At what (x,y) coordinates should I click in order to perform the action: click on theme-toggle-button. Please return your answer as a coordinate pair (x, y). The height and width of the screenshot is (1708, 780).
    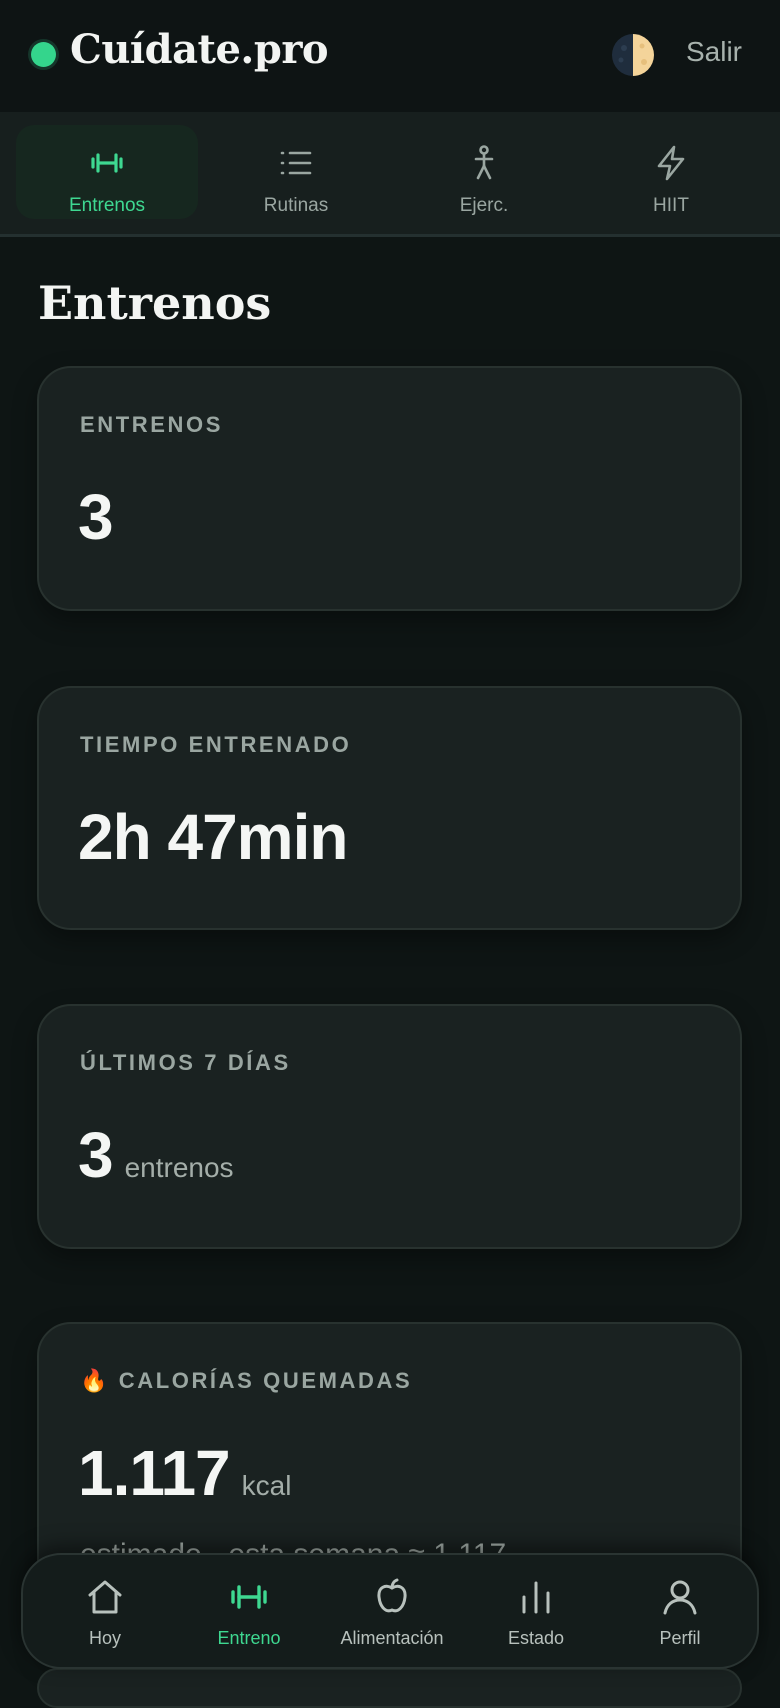
    Looking at the image, I should click on (633, 55).